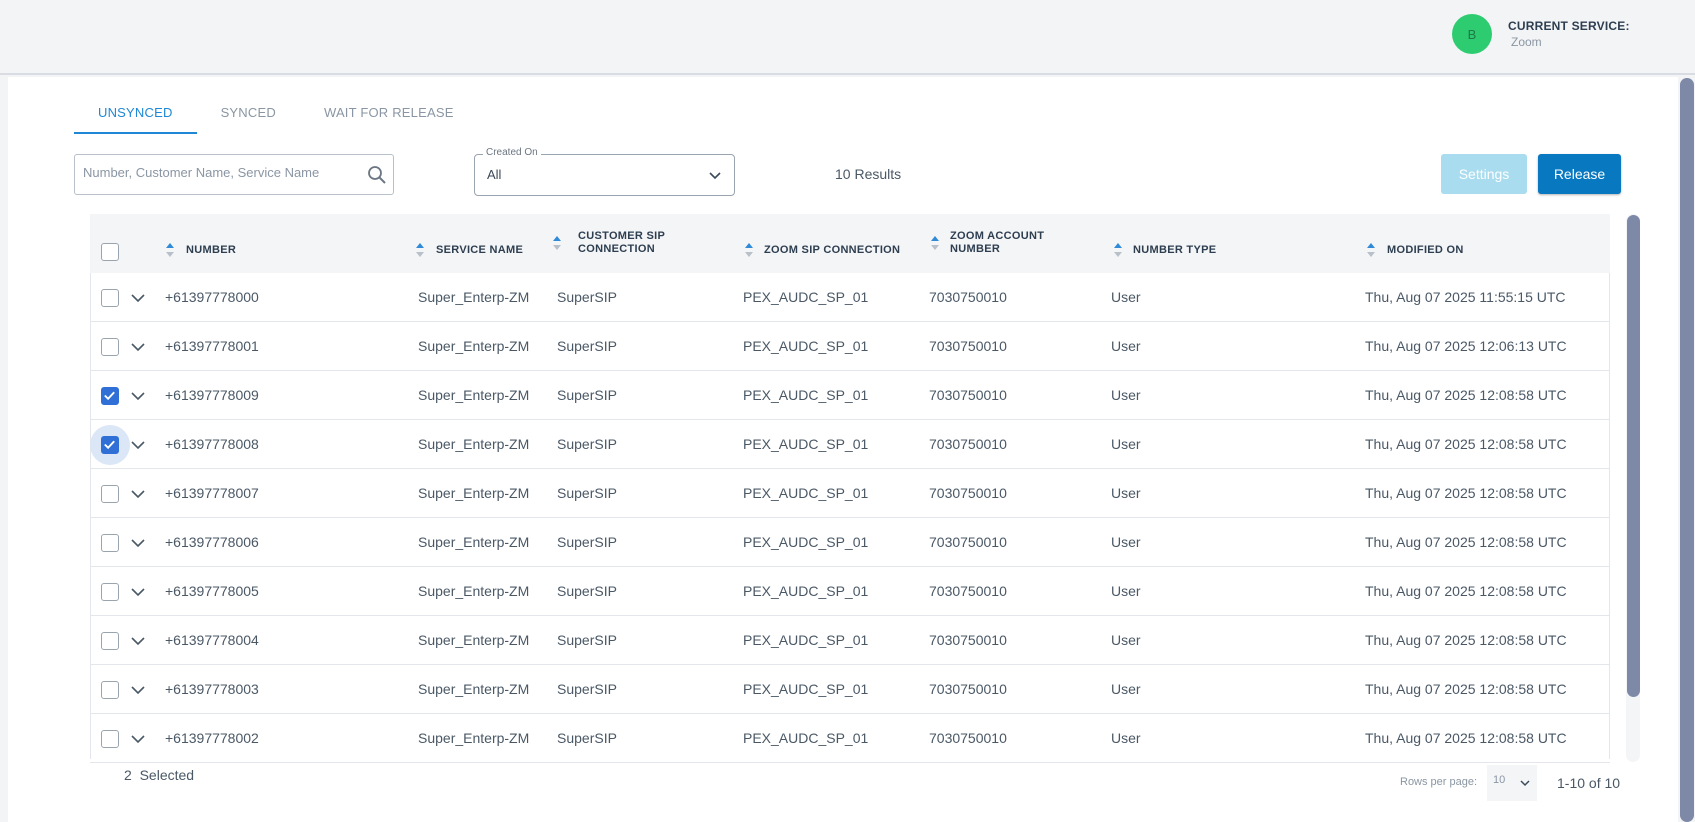 The height and width of the screenshot is (822, 1695). I want to click on release-button: Release, so click(1579, 174).